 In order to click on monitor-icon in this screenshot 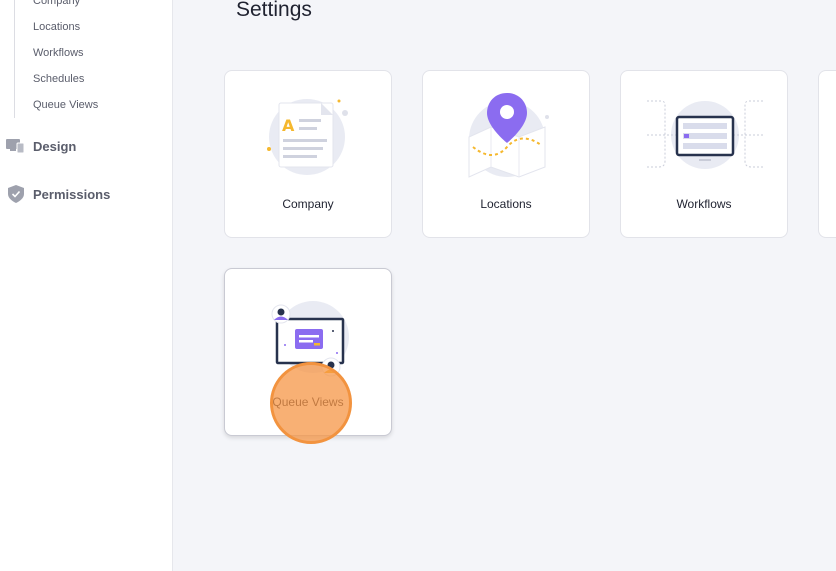, I will do `click(16, 146)`.